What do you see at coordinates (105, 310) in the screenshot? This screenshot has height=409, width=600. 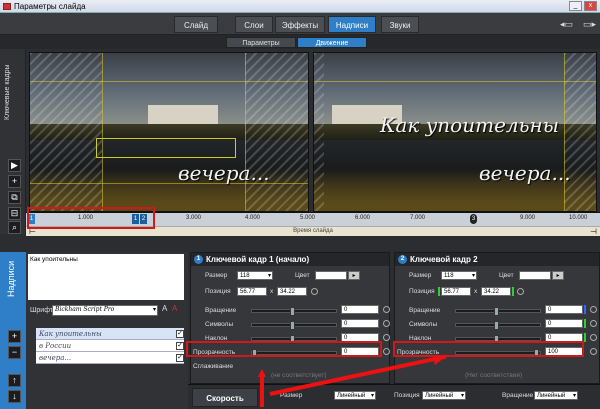 I see `font-select: Bickham Script Pro` at bounding box center [105, 310].